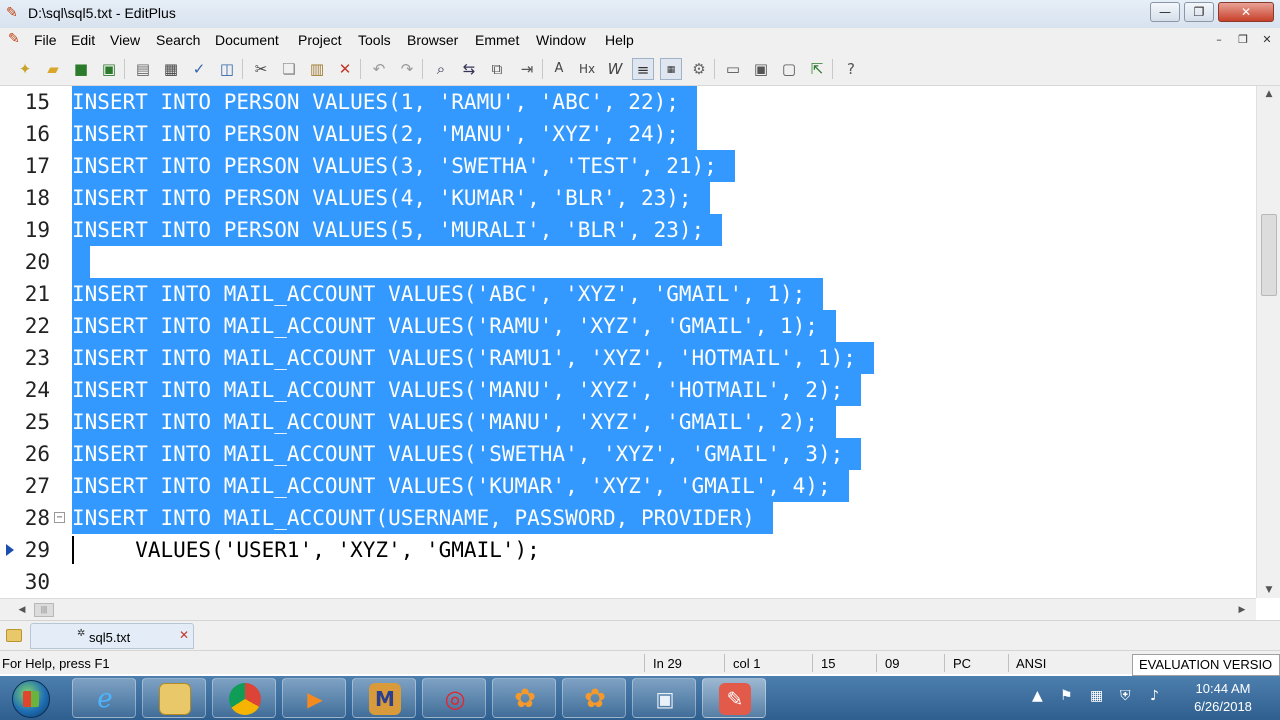 This screenshot has height=720, width=1280. What do you see at coordinates (734, 698) in the screenshot?
I see `taskbar-editplus: ✎` at bounding box center [734, 698].